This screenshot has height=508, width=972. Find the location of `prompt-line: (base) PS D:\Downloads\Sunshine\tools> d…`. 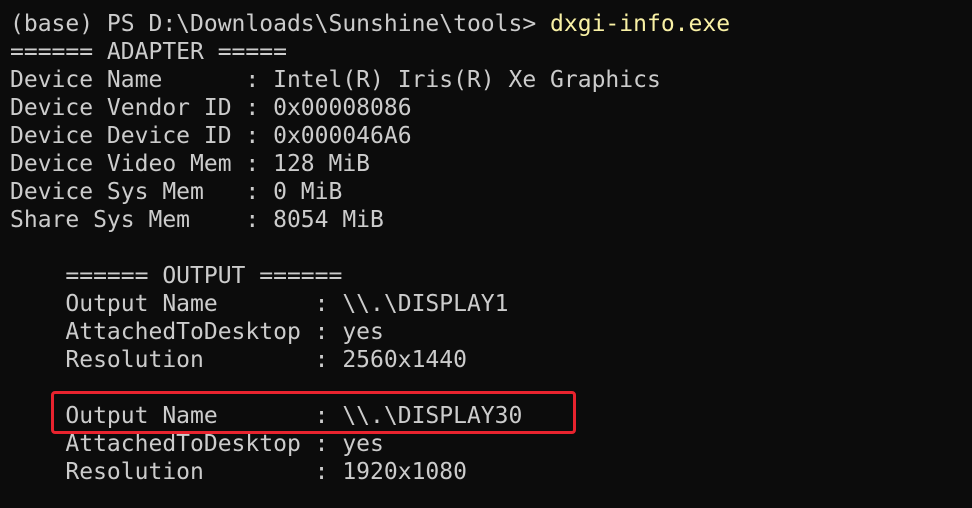

prompt-line: (base) PS D:\Downloads\Sunshine\tools> d… is located at coordinates (370, 24).